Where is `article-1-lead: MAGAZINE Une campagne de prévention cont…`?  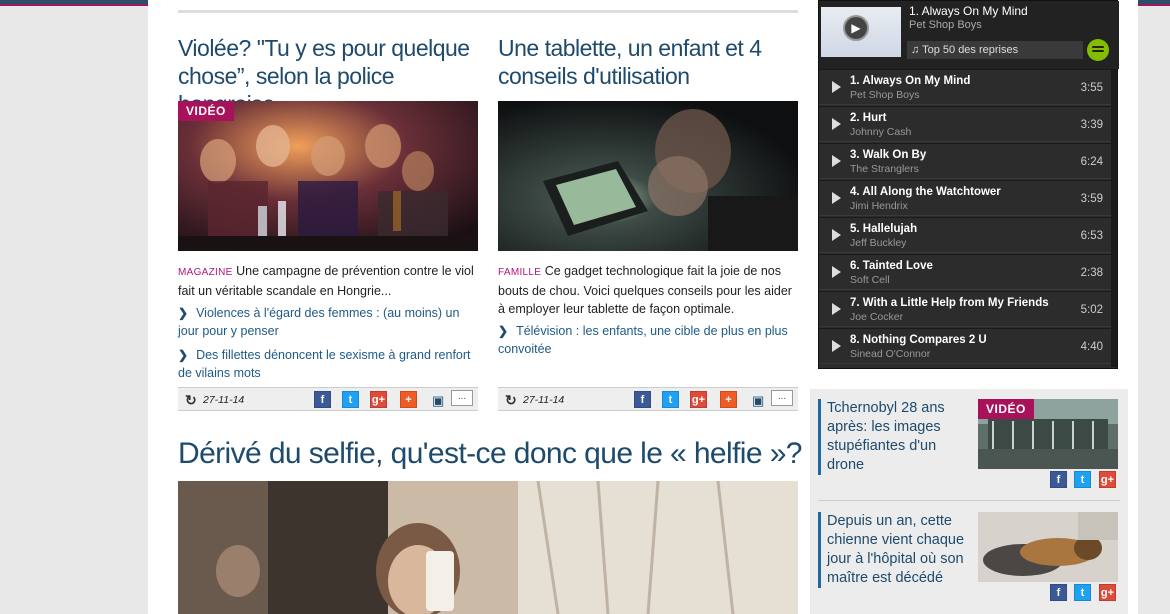
article-1-lead: MAGAZINE Une campagne de prévention cont… is located at coordinates (328, 281).